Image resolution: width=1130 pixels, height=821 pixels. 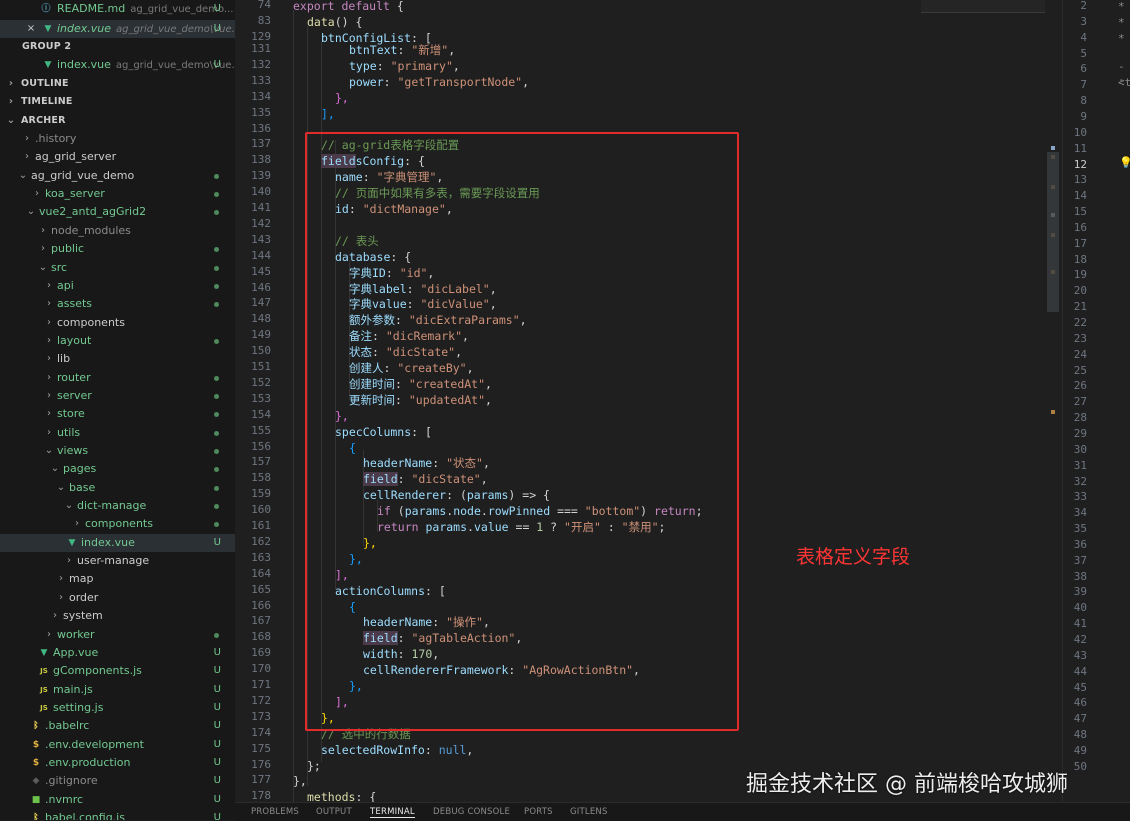 What do you see at coordinates (117, 616) in the screenshot?
I see `tree-item: › system` at bounding box center [117, 616].